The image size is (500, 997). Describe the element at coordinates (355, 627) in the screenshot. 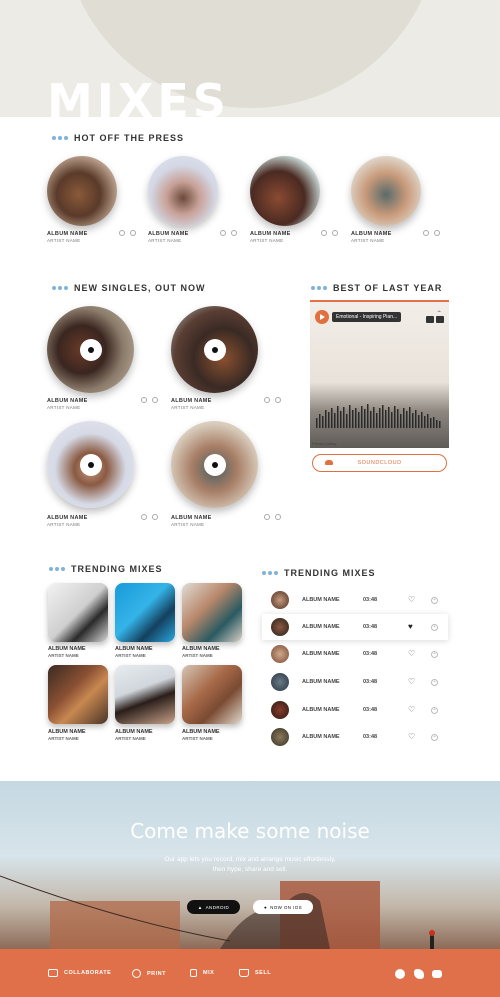

I see `track-row: ALBUM NAME 03:48 ♥ +` at that location.